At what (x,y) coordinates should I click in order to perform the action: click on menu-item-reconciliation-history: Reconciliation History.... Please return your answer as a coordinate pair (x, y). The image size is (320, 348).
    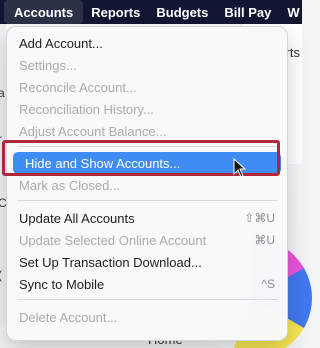
    Looking at the image, I should click on (86, 109).